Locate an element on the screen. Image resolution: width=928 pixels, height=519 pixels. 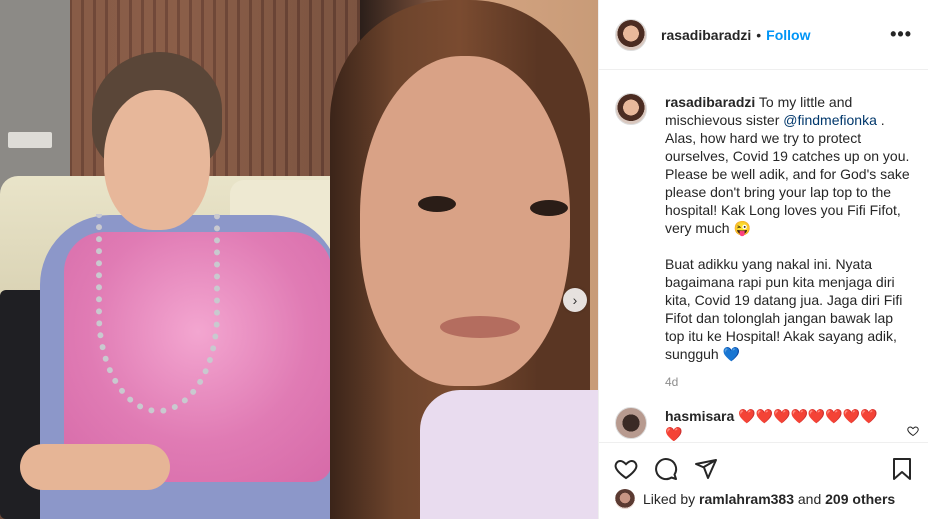
caption-username: rasadibaradzi is located at coordinates (710, 102).